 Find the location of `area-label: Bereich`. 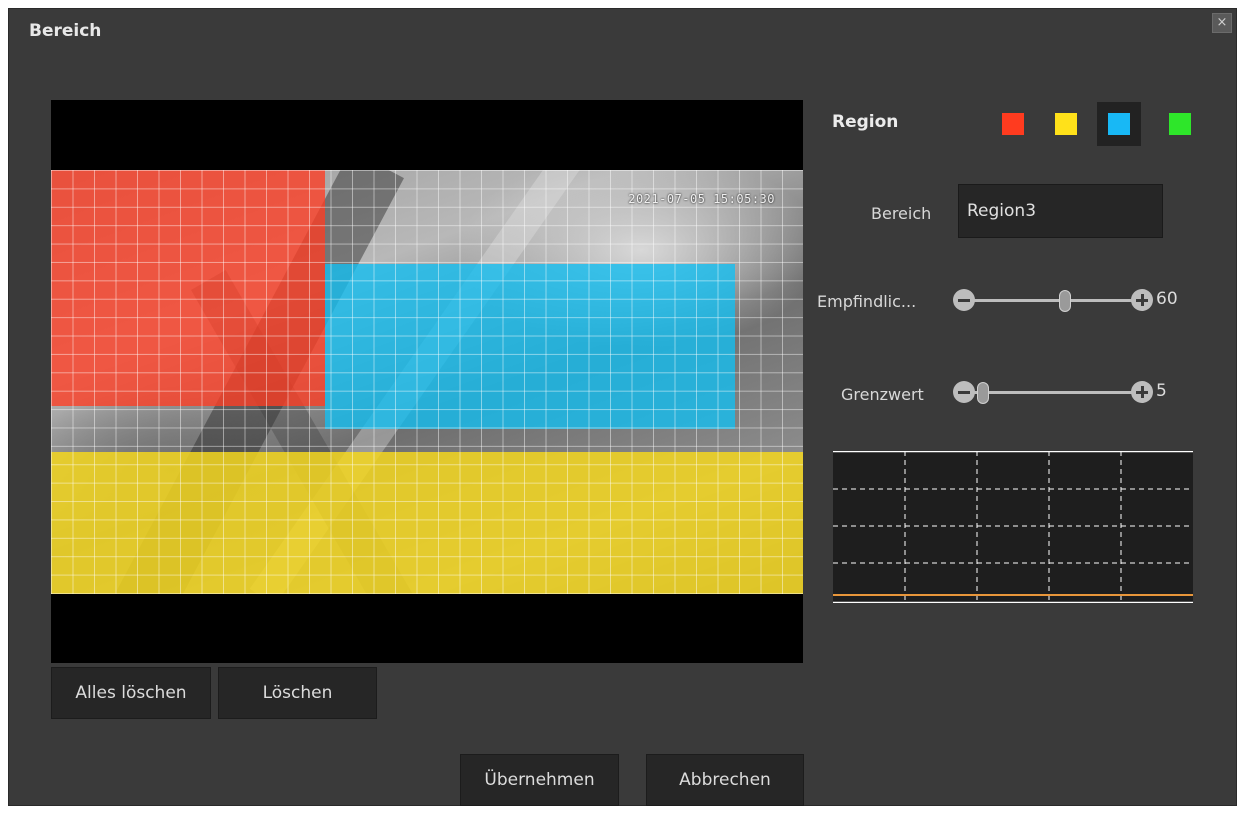

area-label: Bereich is located at coordinates (901, 213).